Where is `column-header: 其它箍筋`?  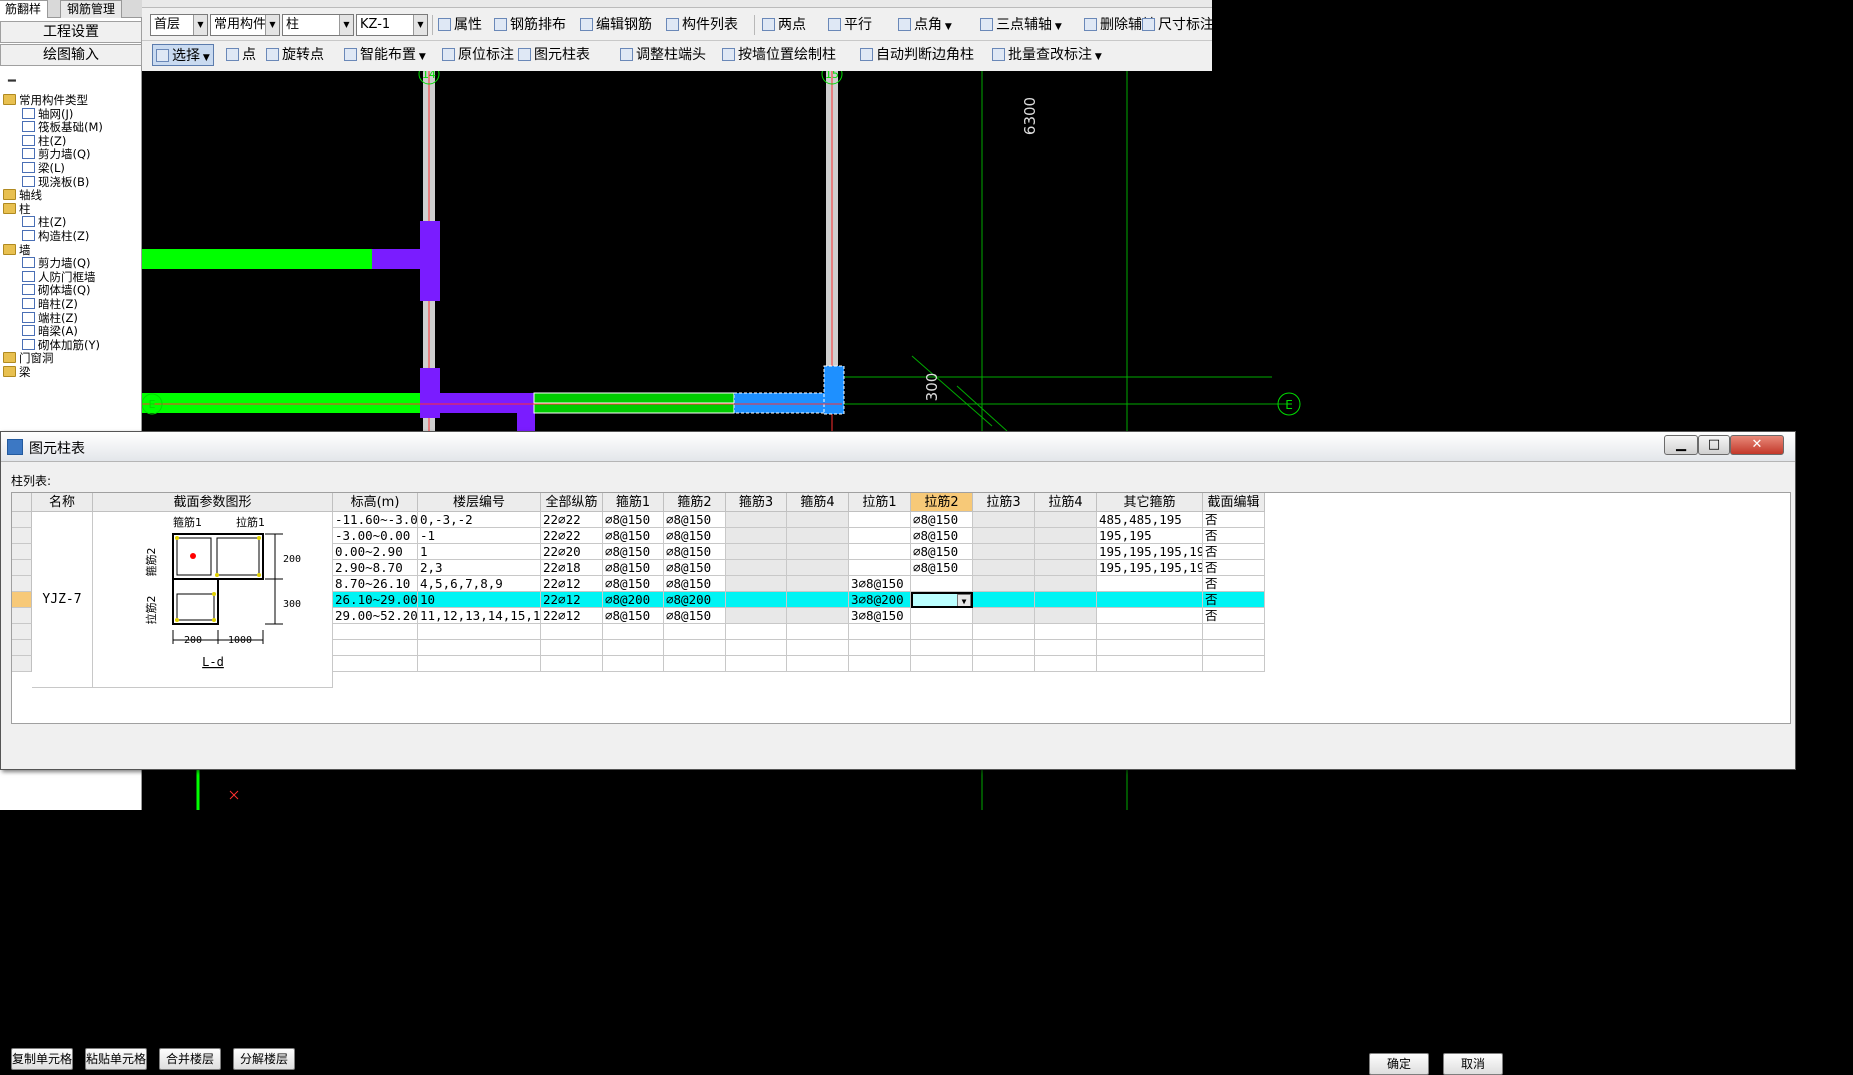 column-header: 其它箍筋 is located at coordinates (1150, 502).